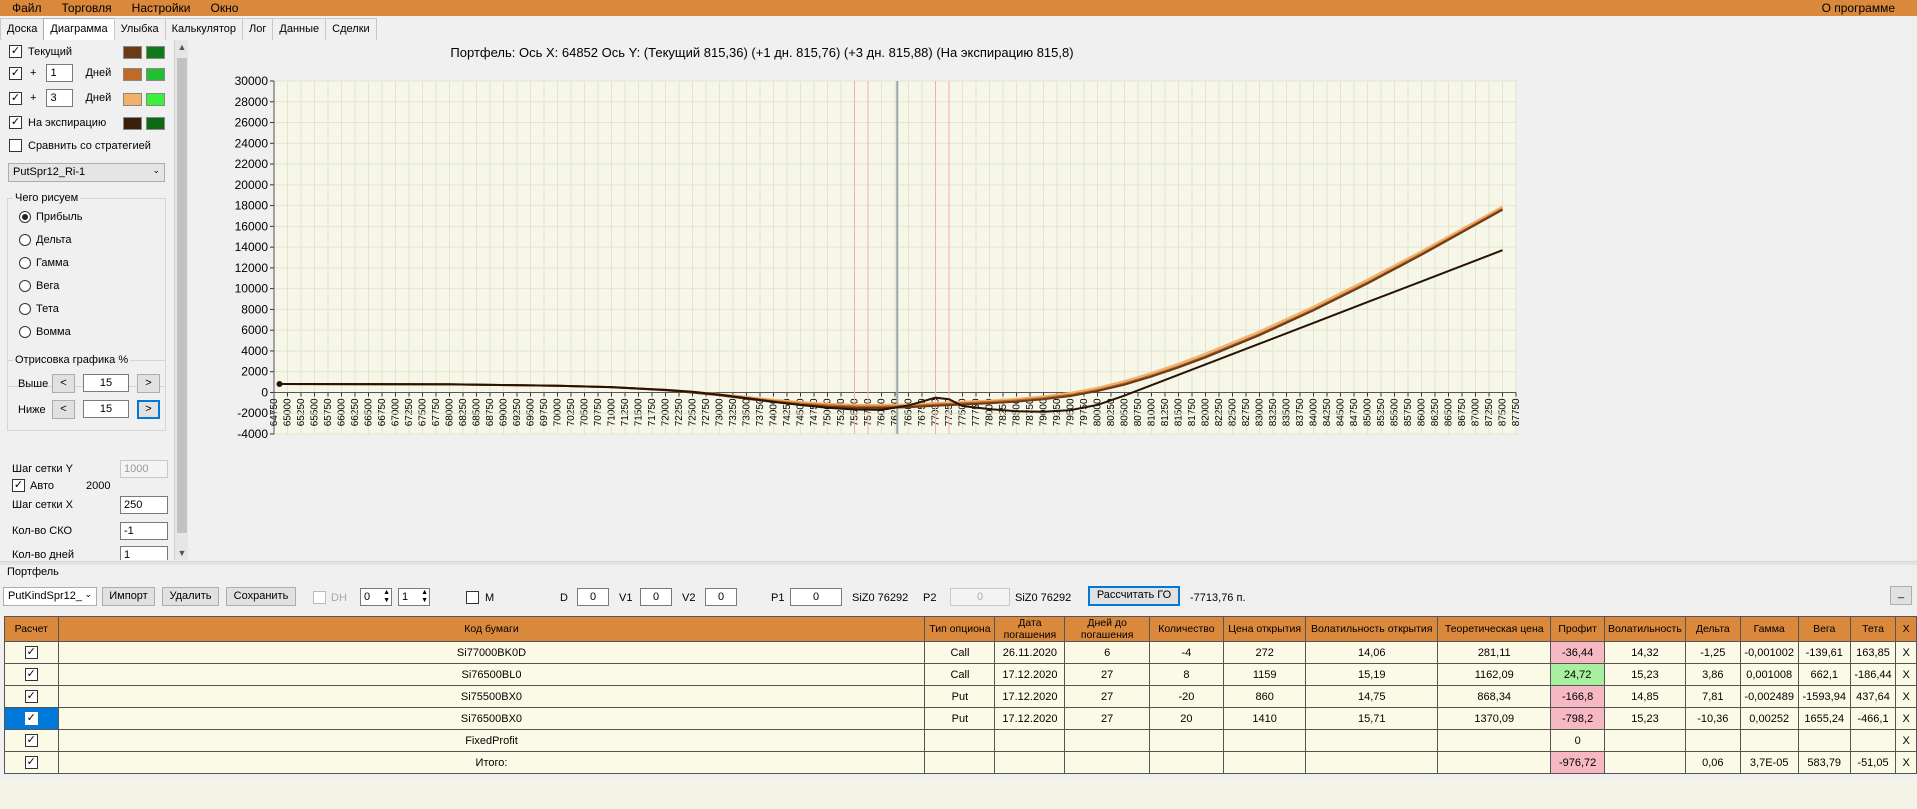 The width and height of the screenshot is (1917, 809). I want to click on expiry-checkbox: ✓, so click(15, 122).